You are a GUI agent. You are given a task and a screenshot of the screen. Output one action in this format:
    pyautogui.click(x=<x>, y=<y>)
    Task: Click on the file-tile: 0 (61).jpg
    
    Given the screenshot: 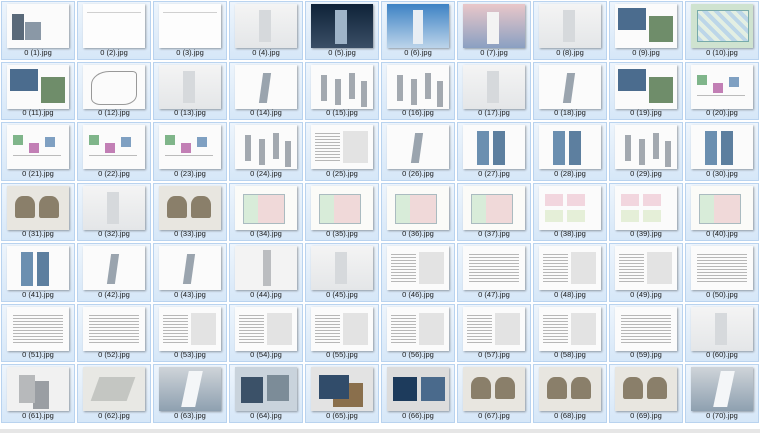 What is the action you would take?
    pyautogui.click(x=38, y=393)
    